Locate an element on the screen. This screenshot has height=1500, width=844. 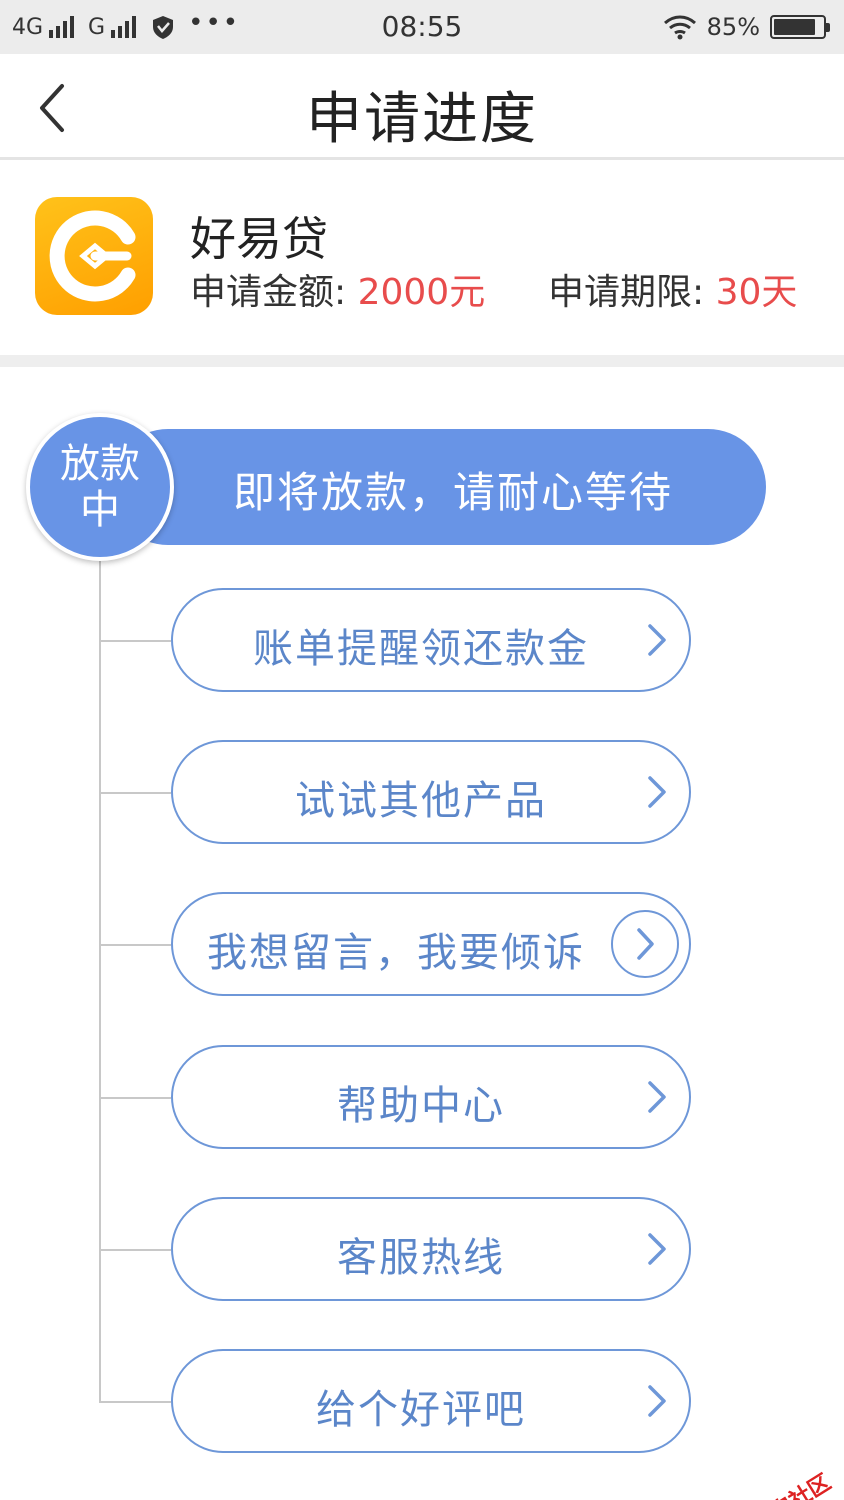
chevron-right-circle-icon is located at coordinates (645, 944).